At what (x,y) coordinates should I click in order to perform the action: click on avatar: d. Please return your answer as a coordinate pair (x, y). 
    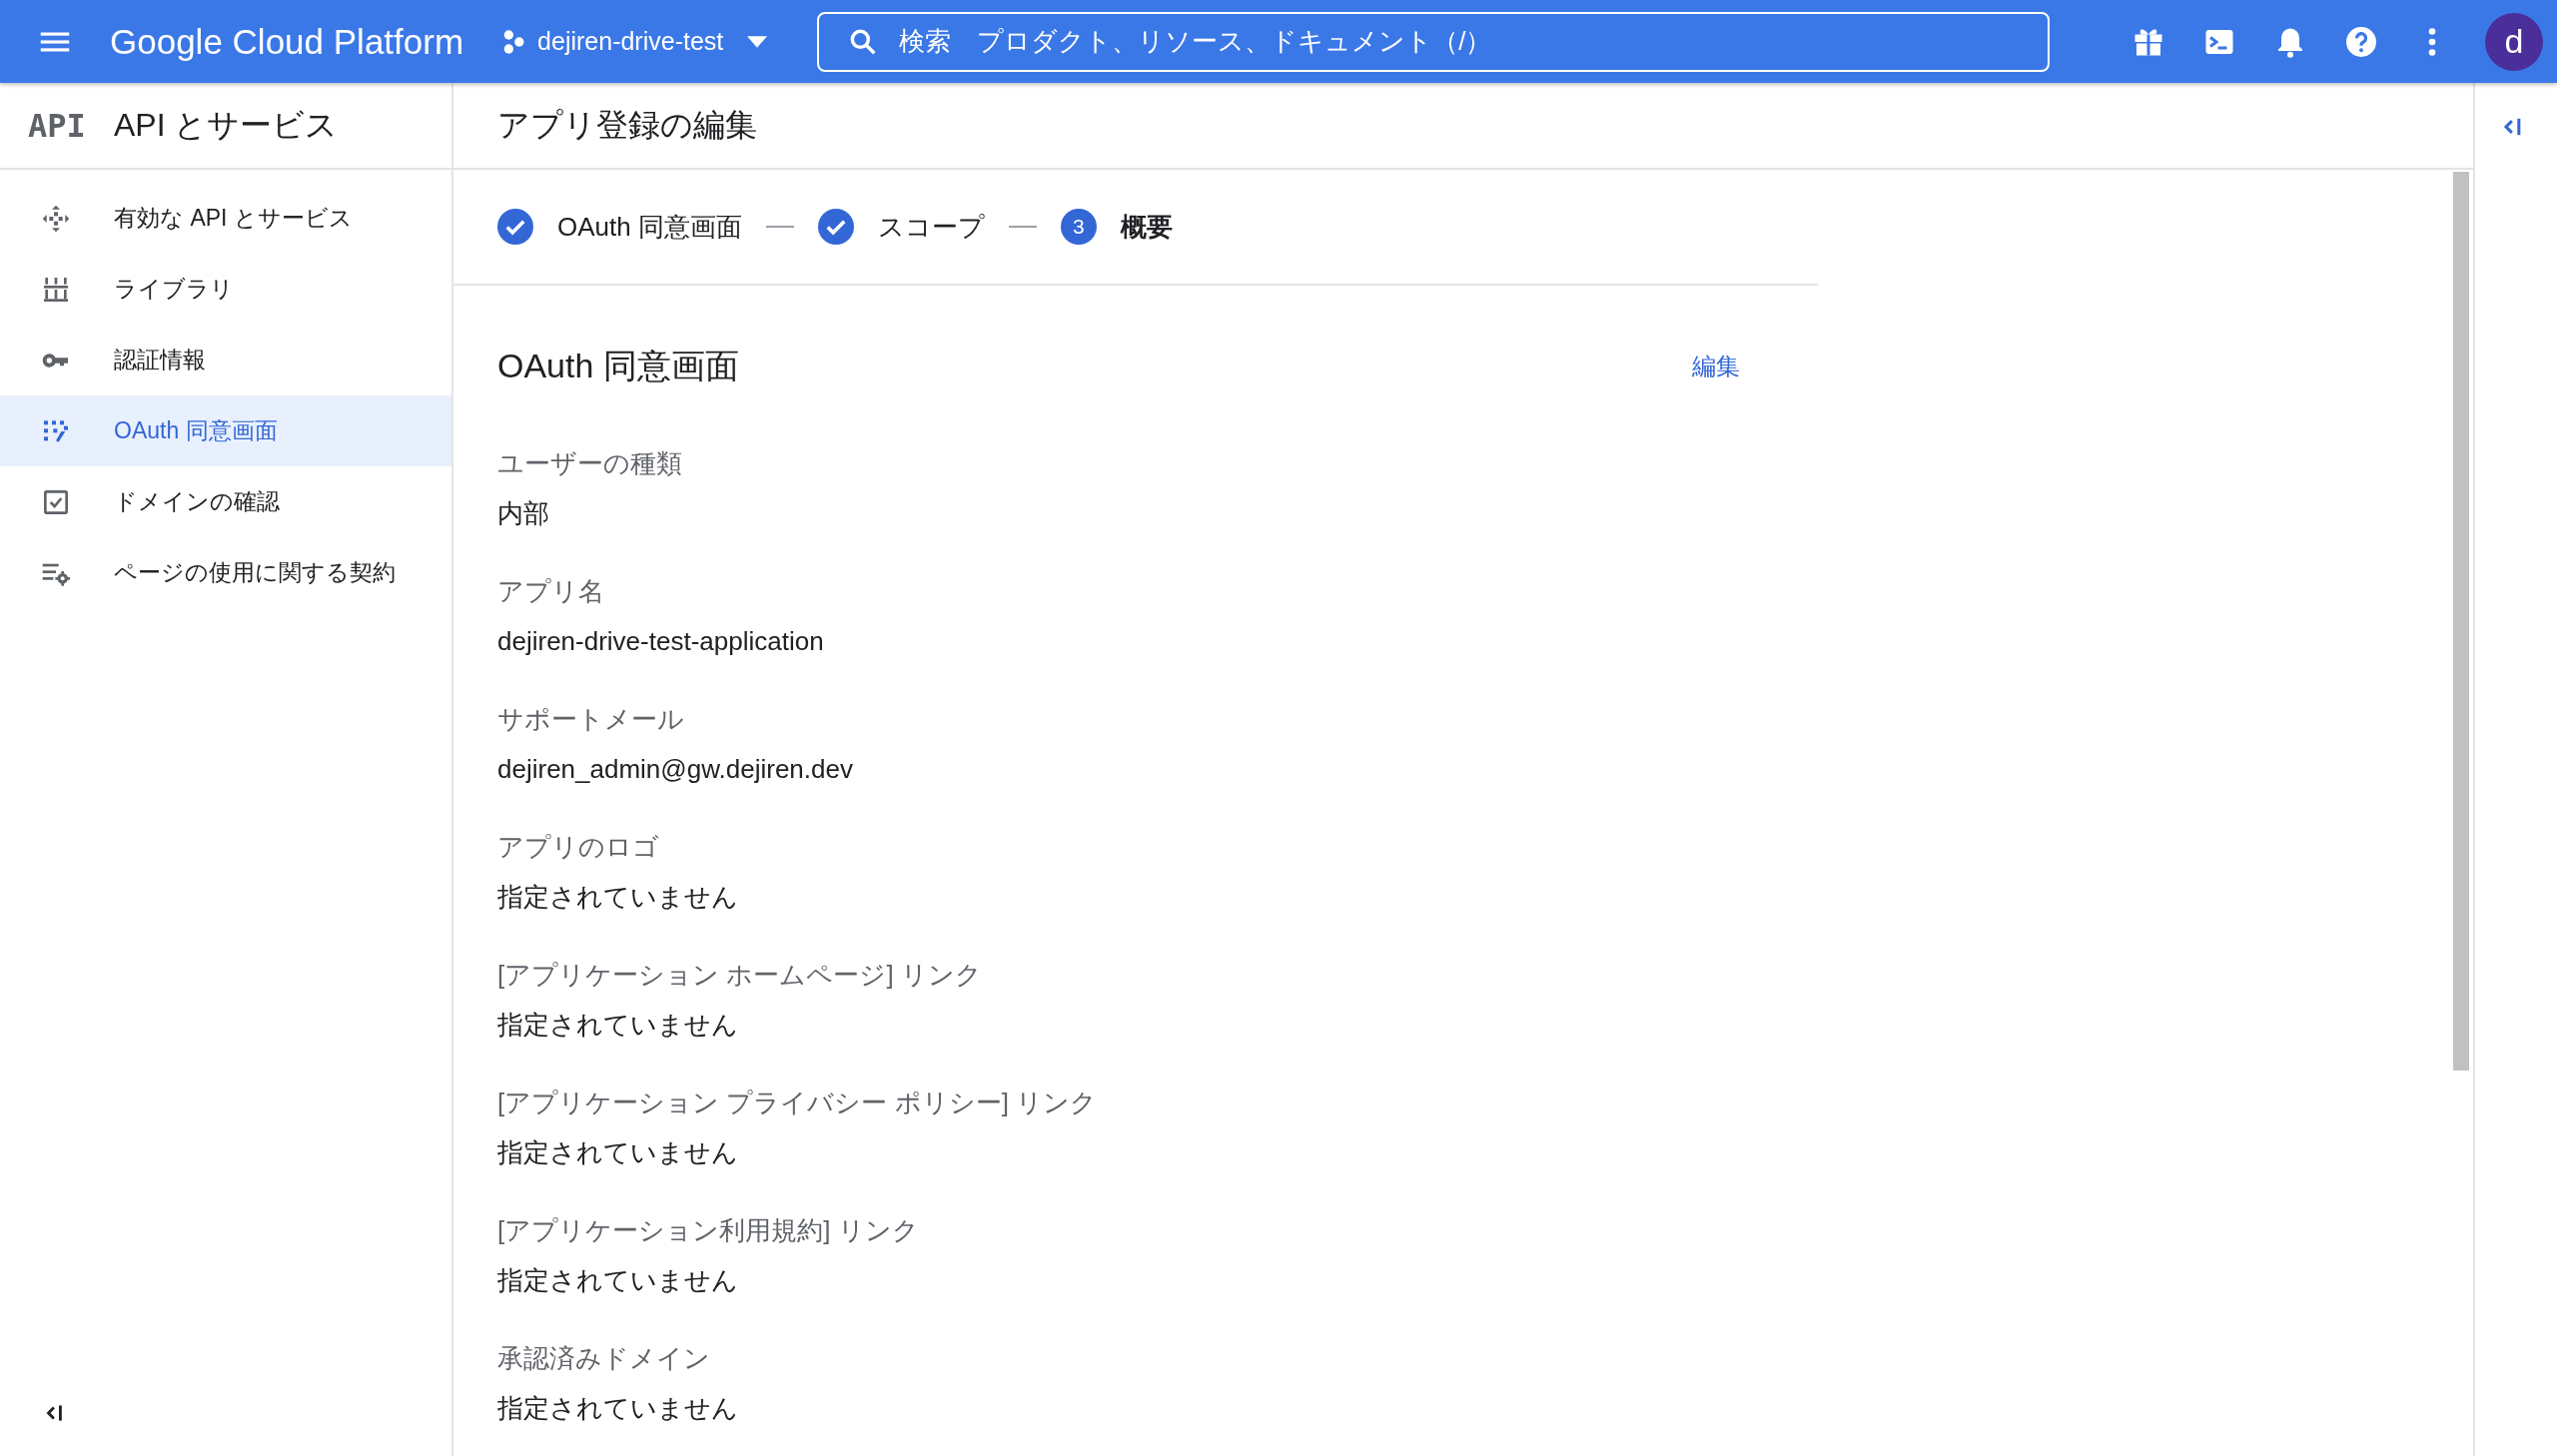
    Looking at the image, I should click on (2514, 42).